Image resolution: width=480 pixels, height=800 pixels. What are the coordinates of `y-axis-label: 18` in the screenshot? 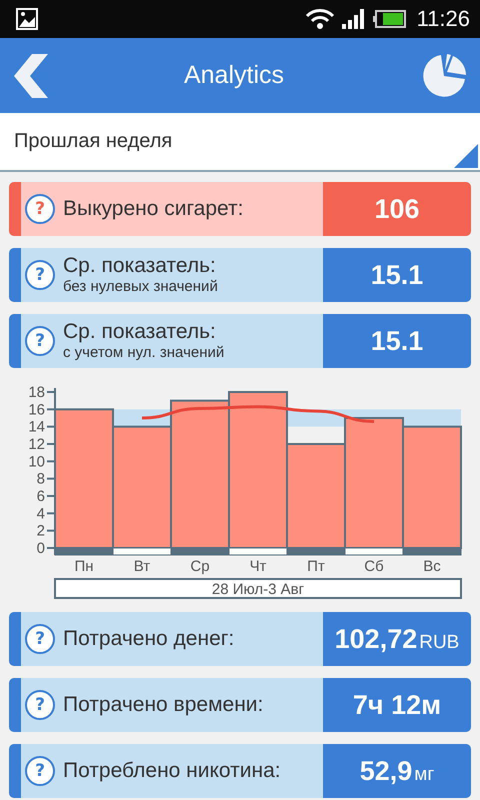 It's located at (36, 392).